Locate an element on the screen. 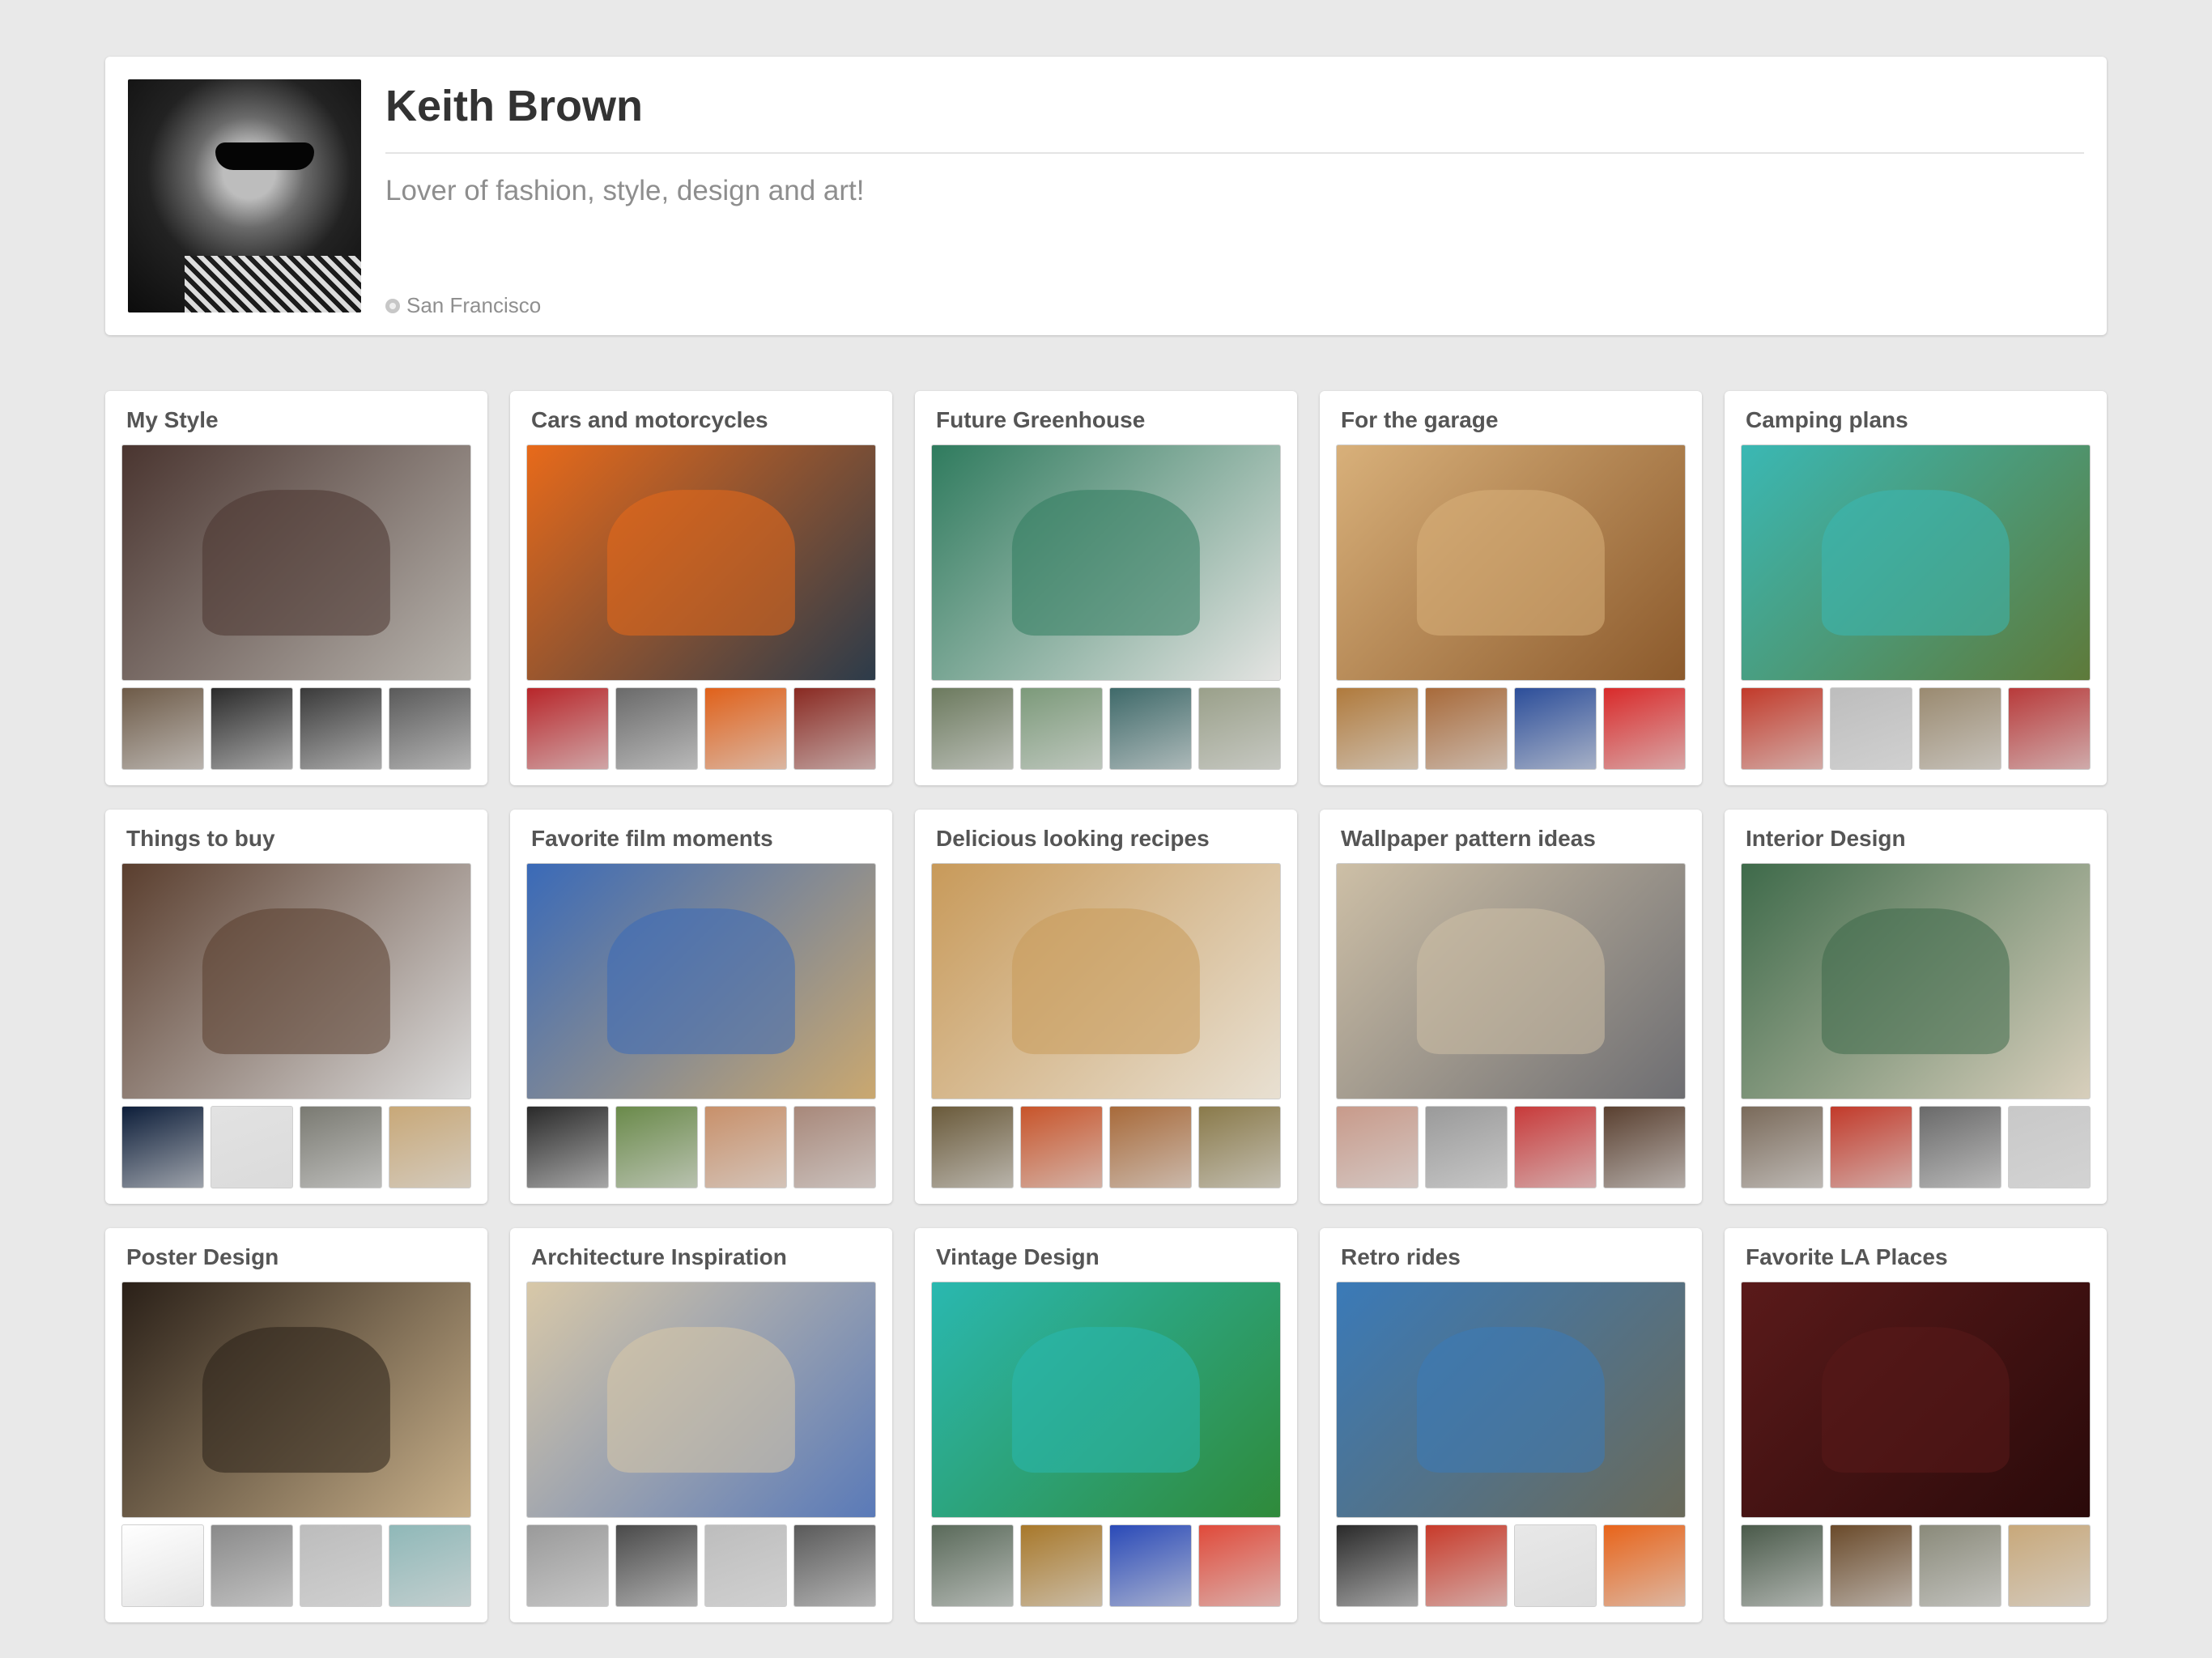  board-title: Interior Design is located at coordinates (1826, 839).